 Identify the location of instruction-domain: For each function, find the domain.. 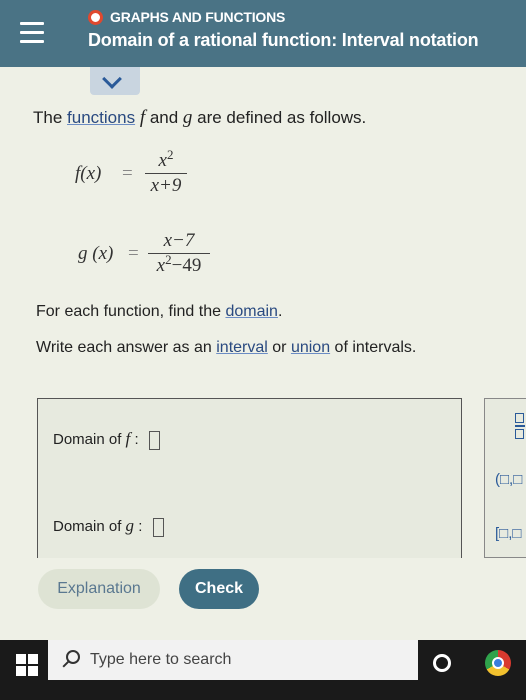
(159, 311).